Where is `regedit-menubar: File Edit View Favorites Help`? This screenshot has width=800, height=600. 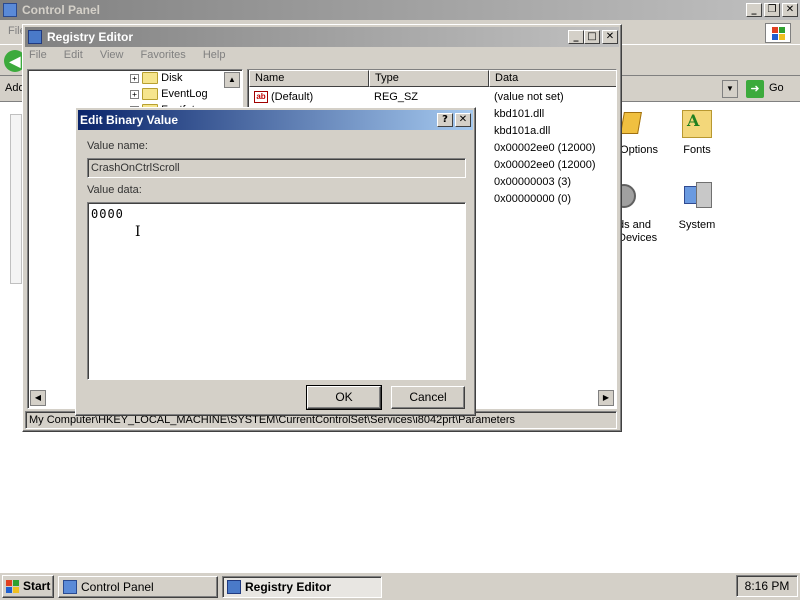
regedit-menubar: File Edit View Favorites Help is located at coordinates (319, 58).